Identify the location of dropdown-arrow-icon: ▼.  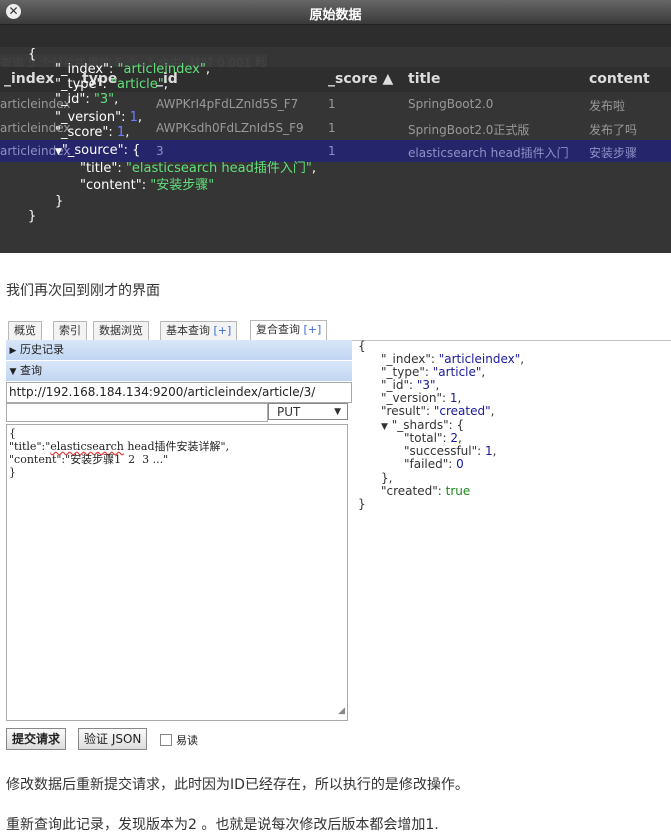
(337, 412).